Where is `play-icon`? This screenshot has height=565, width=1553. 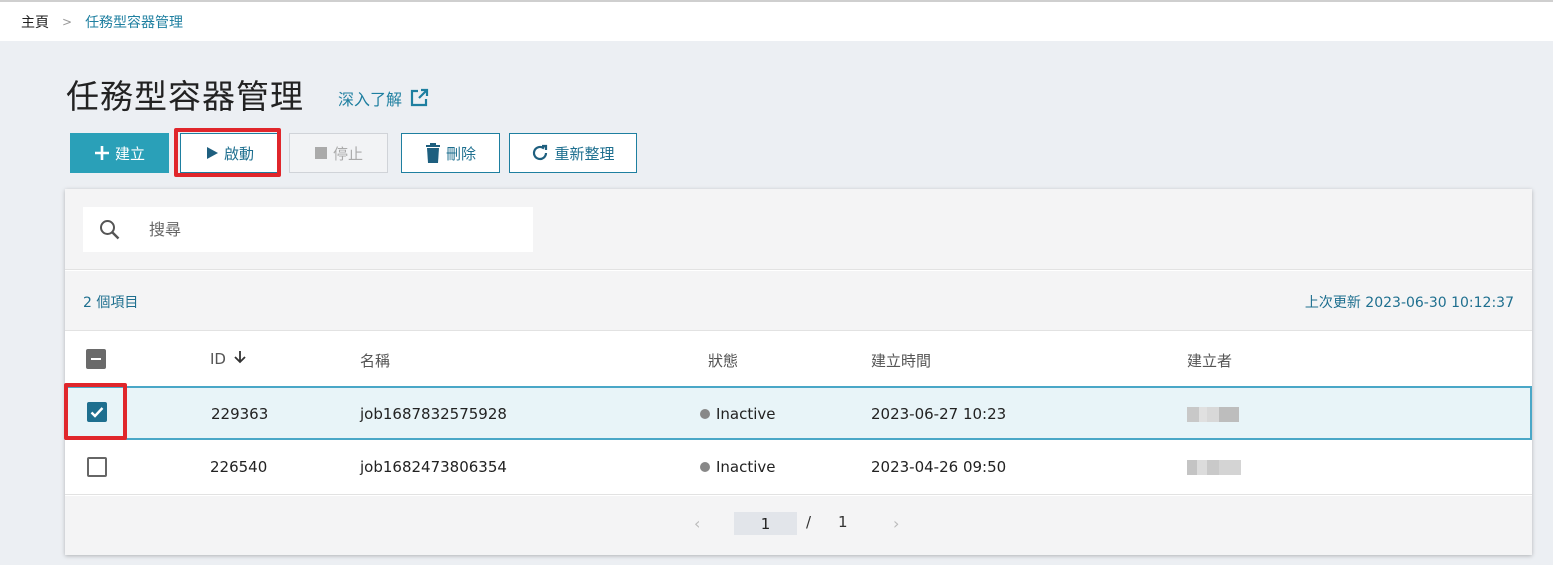
play-icon is located at coordinates (212, 153).